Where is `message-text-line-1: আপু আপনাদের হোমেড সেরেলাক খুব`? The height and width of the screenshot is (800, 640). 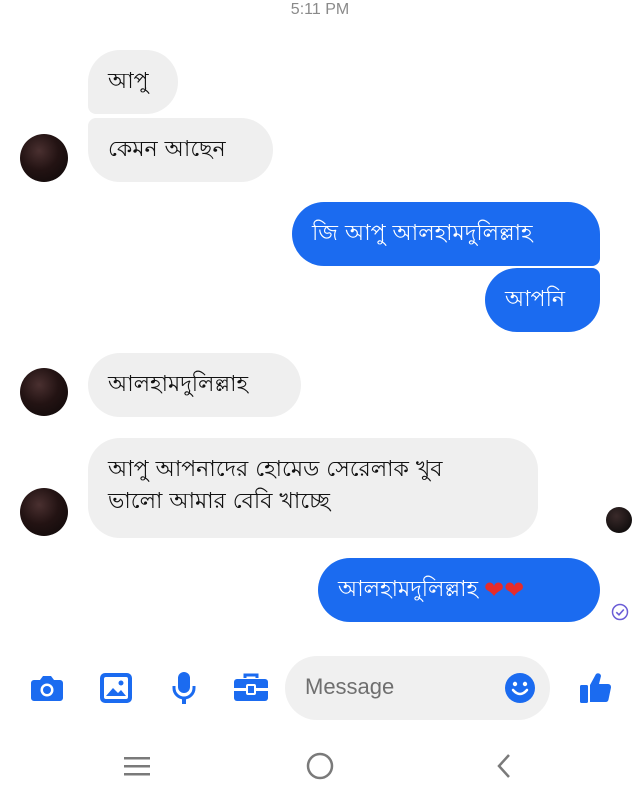
message-text-line-1: আপু আপনাদের হোমেড সেরেলাক খুব is located at coordinates (275, 469).